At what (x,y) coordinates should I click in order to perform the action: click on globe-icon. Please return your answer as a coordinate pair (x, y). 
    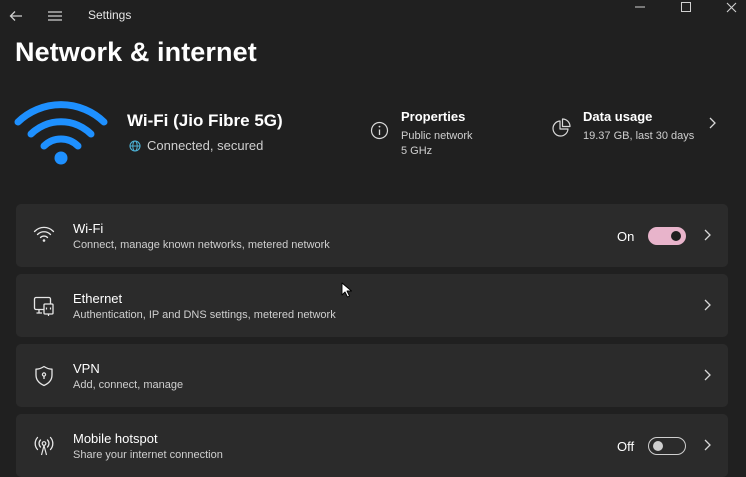
    Looking at the image, I should click on (135, 145).